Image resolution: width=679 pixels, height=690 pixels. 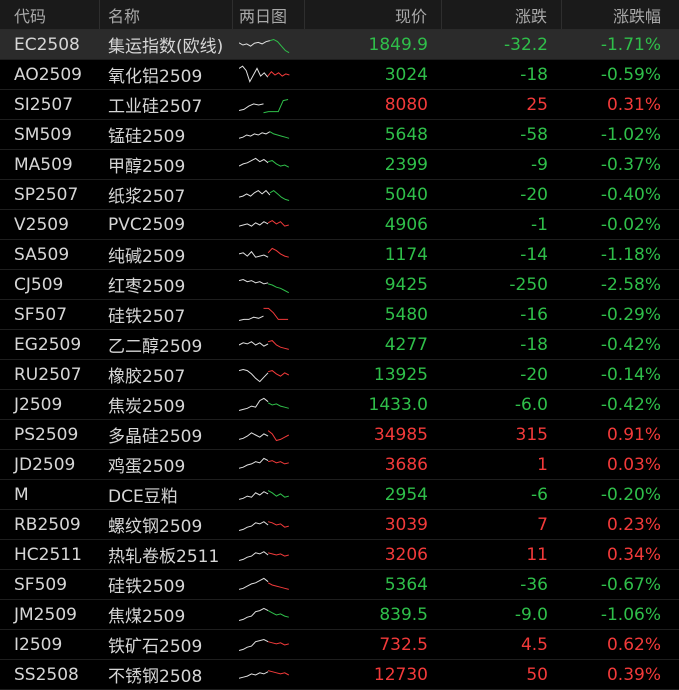 I want to click on table-row: M DCE豆粕 2954 -6 -0.20%, so click(x=339, y=495).